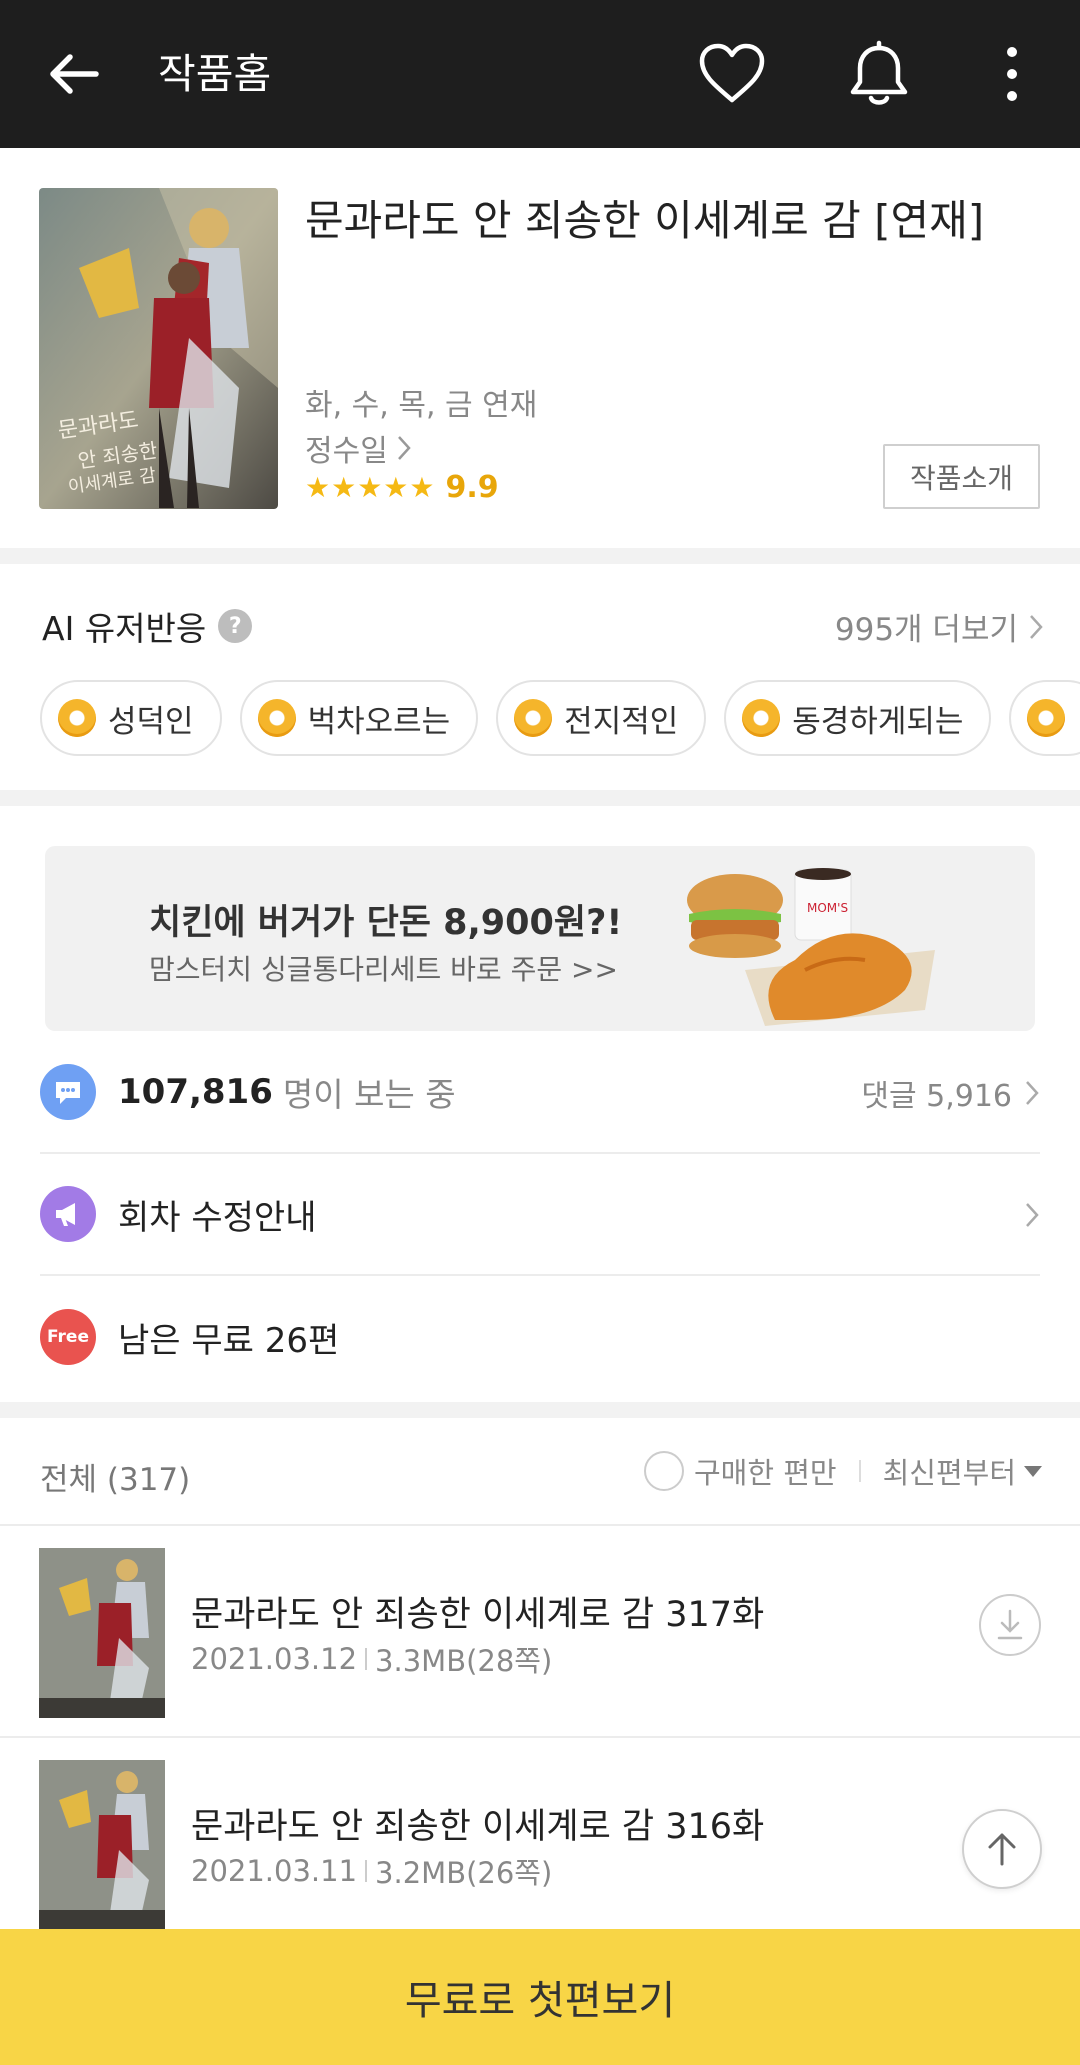  What do you see at coordinates (1010, 1625) in the screenshot?
I see `download-icon` at bounding box center [1010, 1625].